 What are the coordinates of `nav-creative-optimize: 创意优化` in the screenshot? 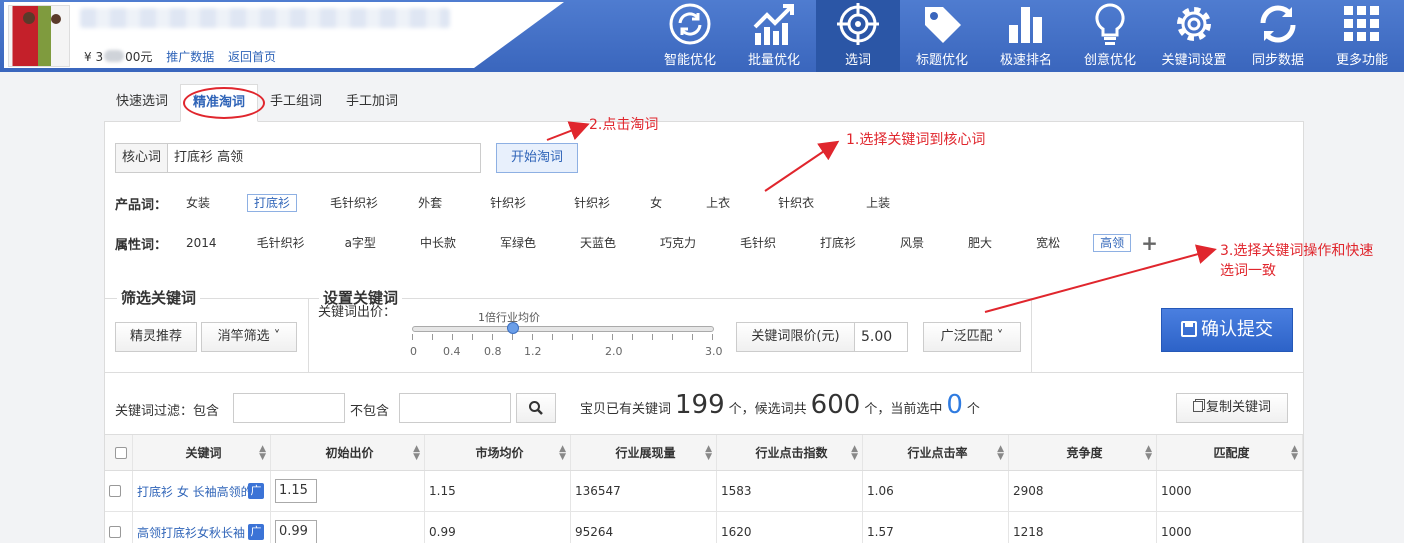 It's located at (1110, 36).